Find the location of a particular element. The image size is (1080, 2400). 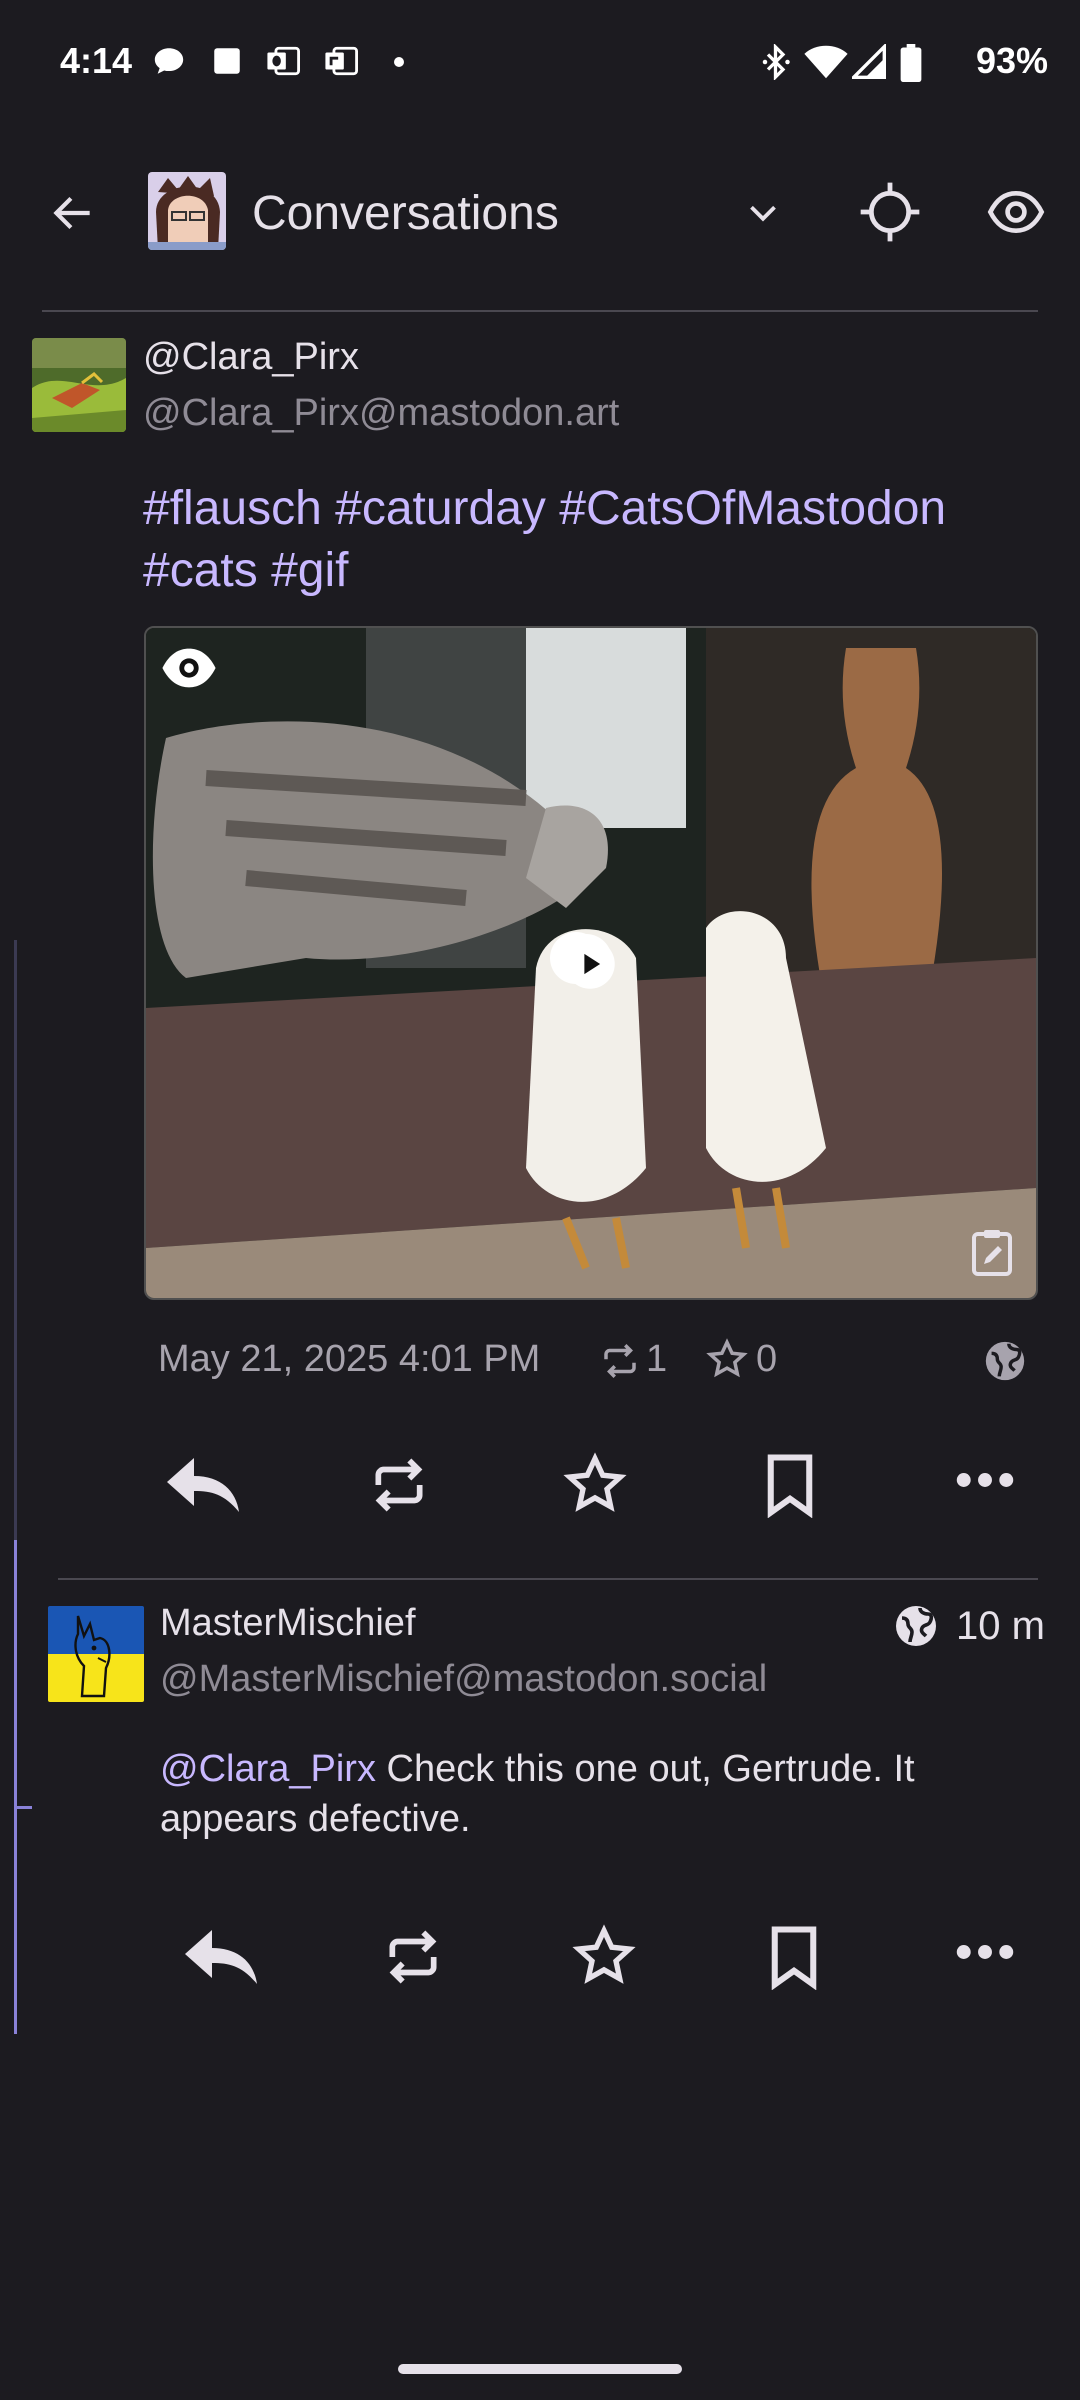

crosshair-icon is located at coordinates (890, 212).